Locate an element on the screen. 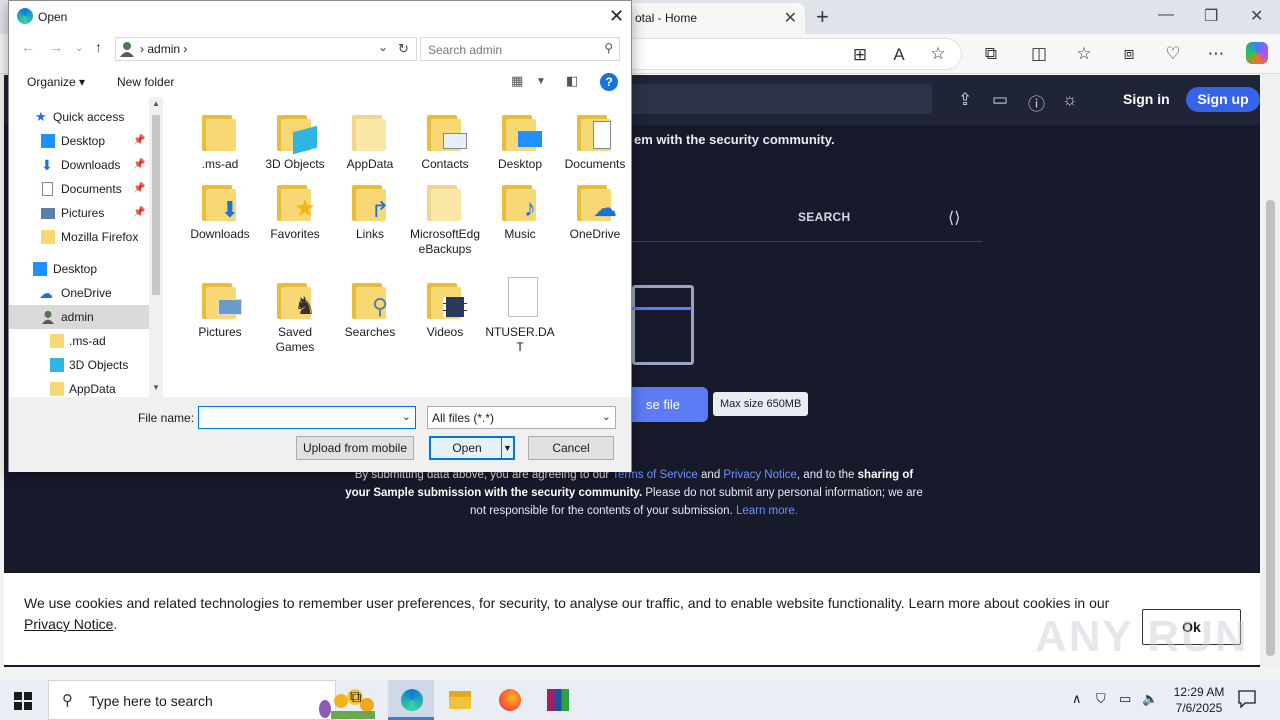 The image size is (1280, 720). minimize-icon: — is located at coordinates (1166, 15).